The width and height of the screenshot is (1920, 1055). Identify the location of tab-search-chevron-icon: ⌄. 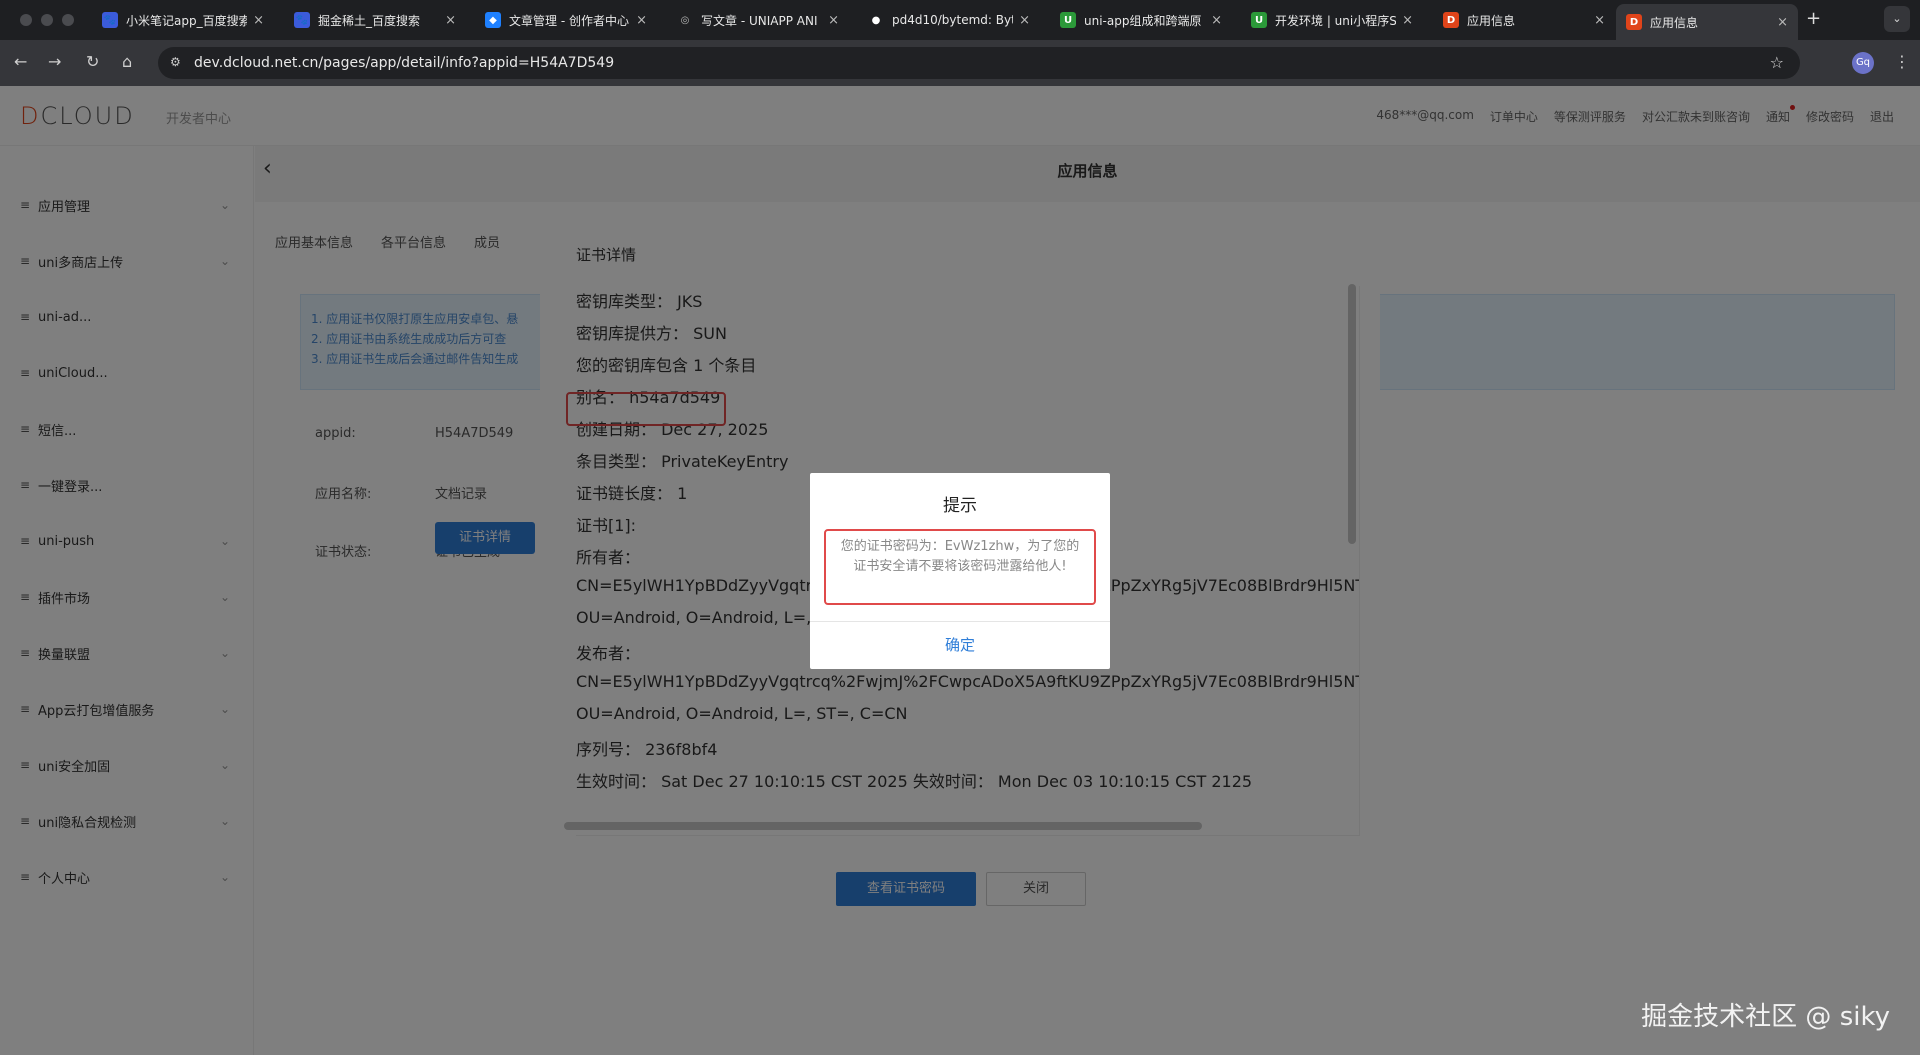
(1897, 19).